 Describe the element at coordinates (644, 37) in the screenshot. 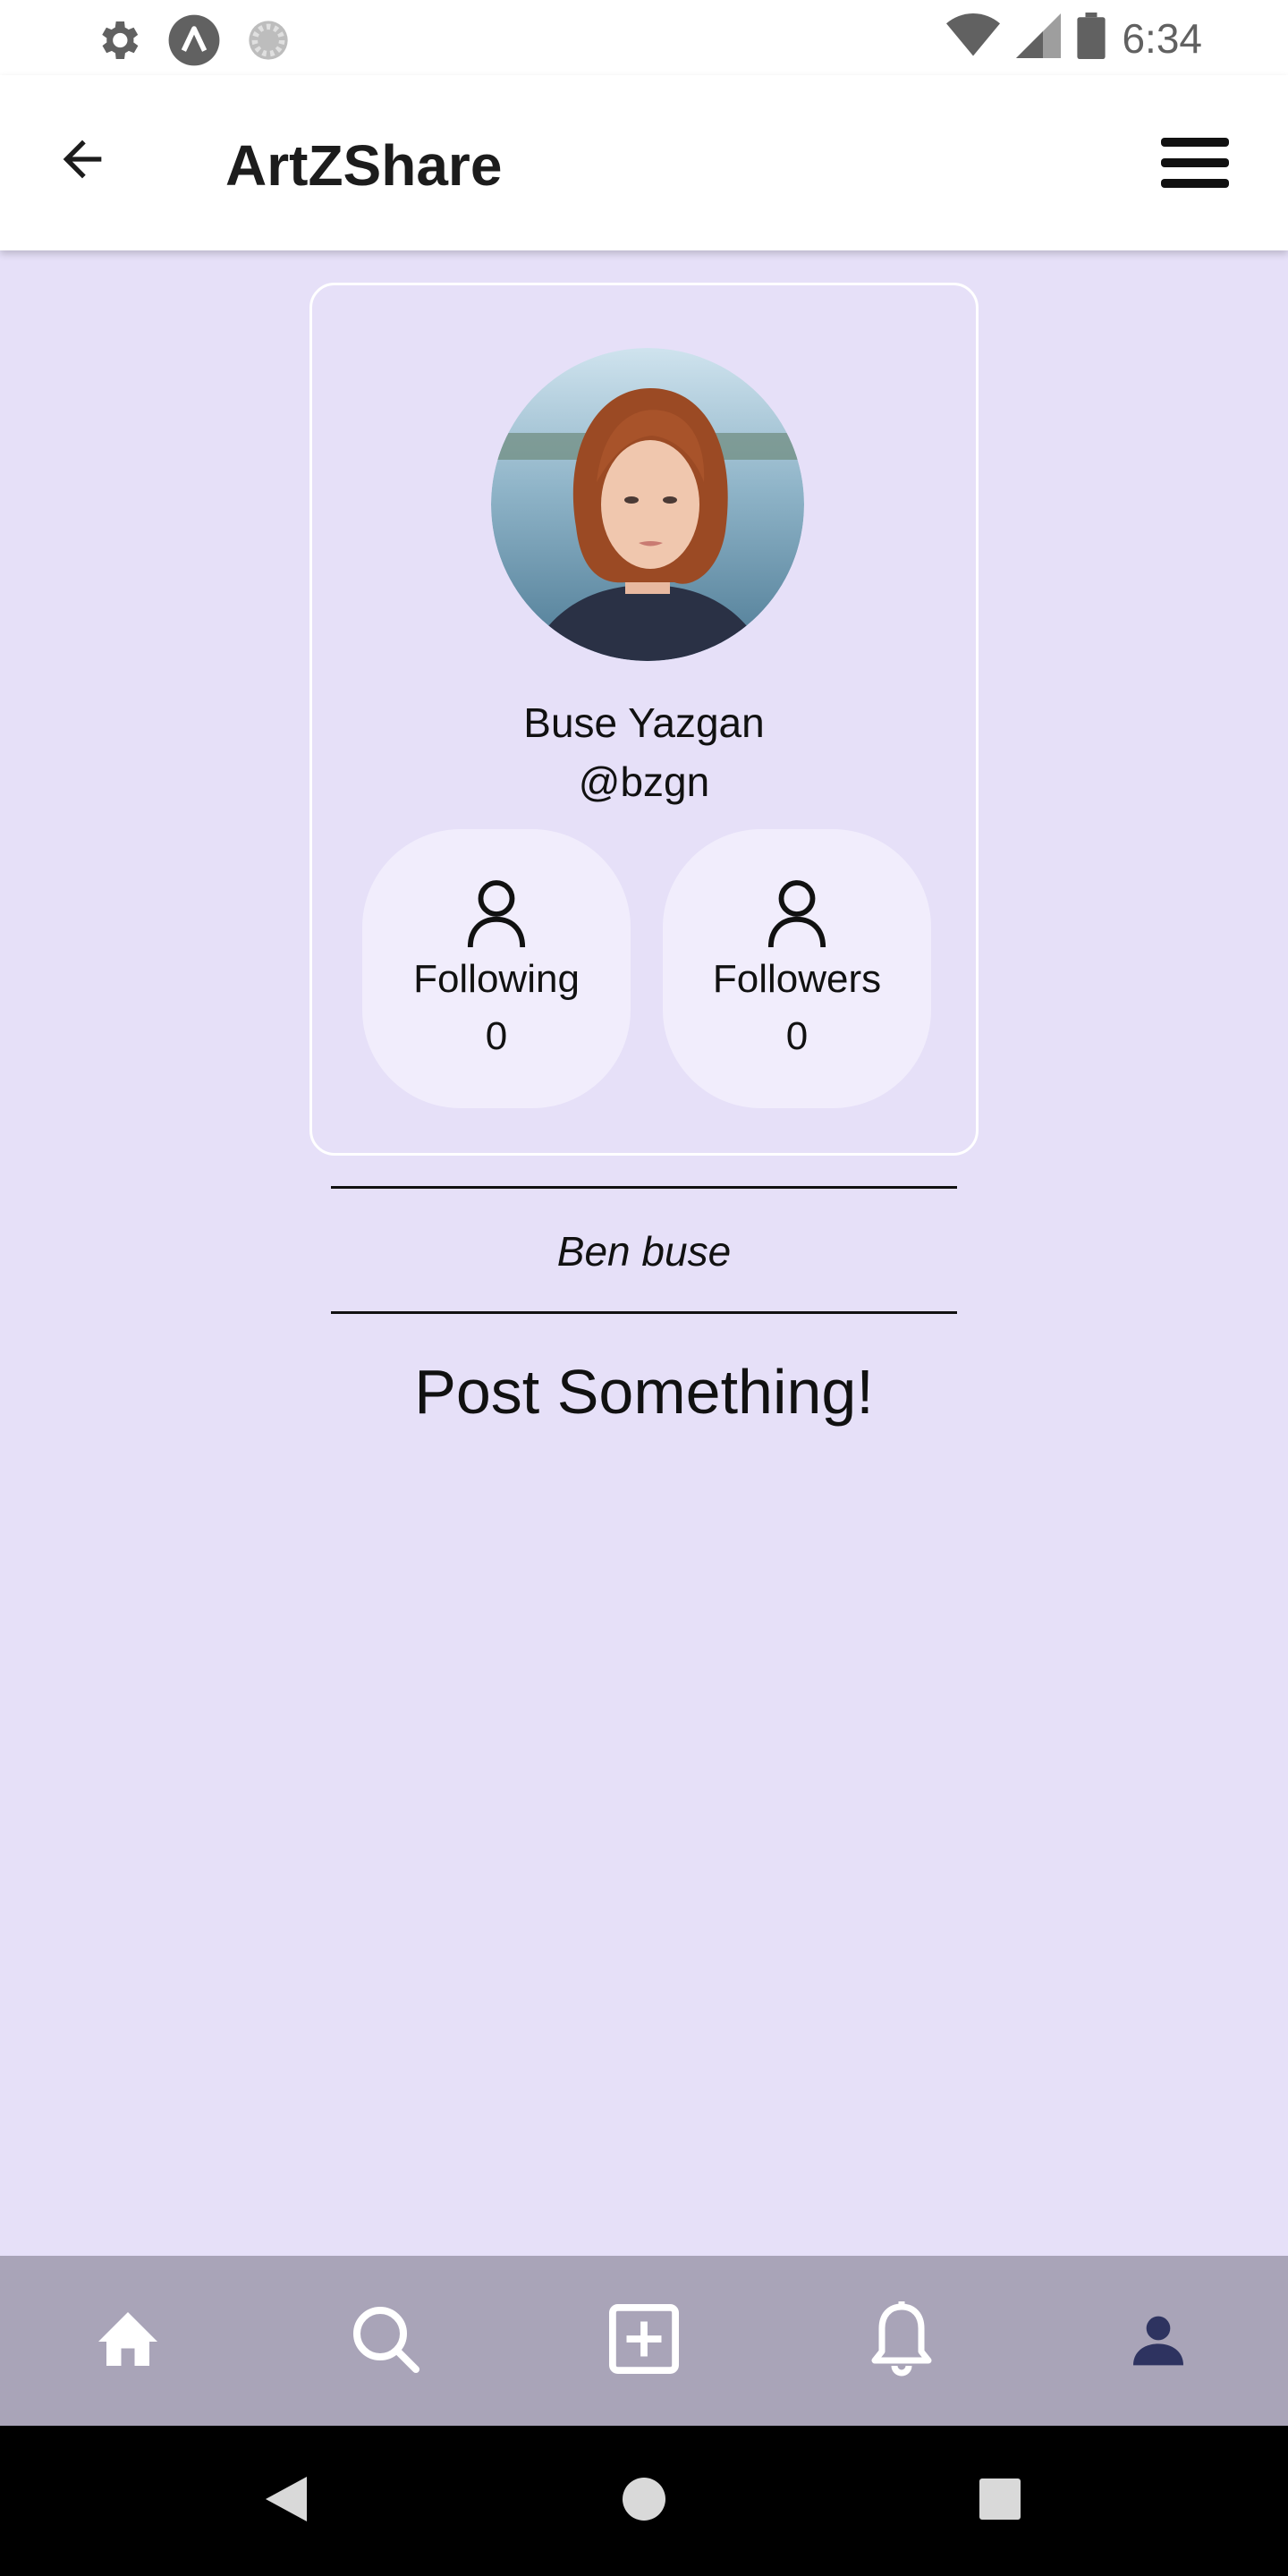

I see `status-bar: 6:34` at that location.